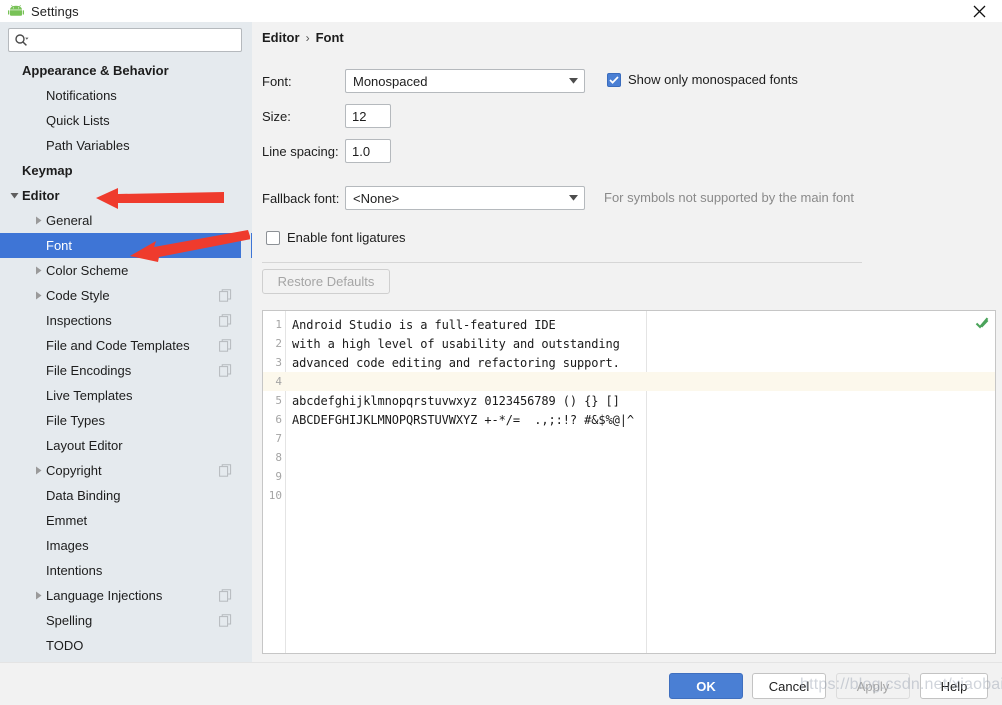  What do you see at coordinates (629, 457) in the screenshot?
I see `preview-line: 8` at bounding box center [629, 457].